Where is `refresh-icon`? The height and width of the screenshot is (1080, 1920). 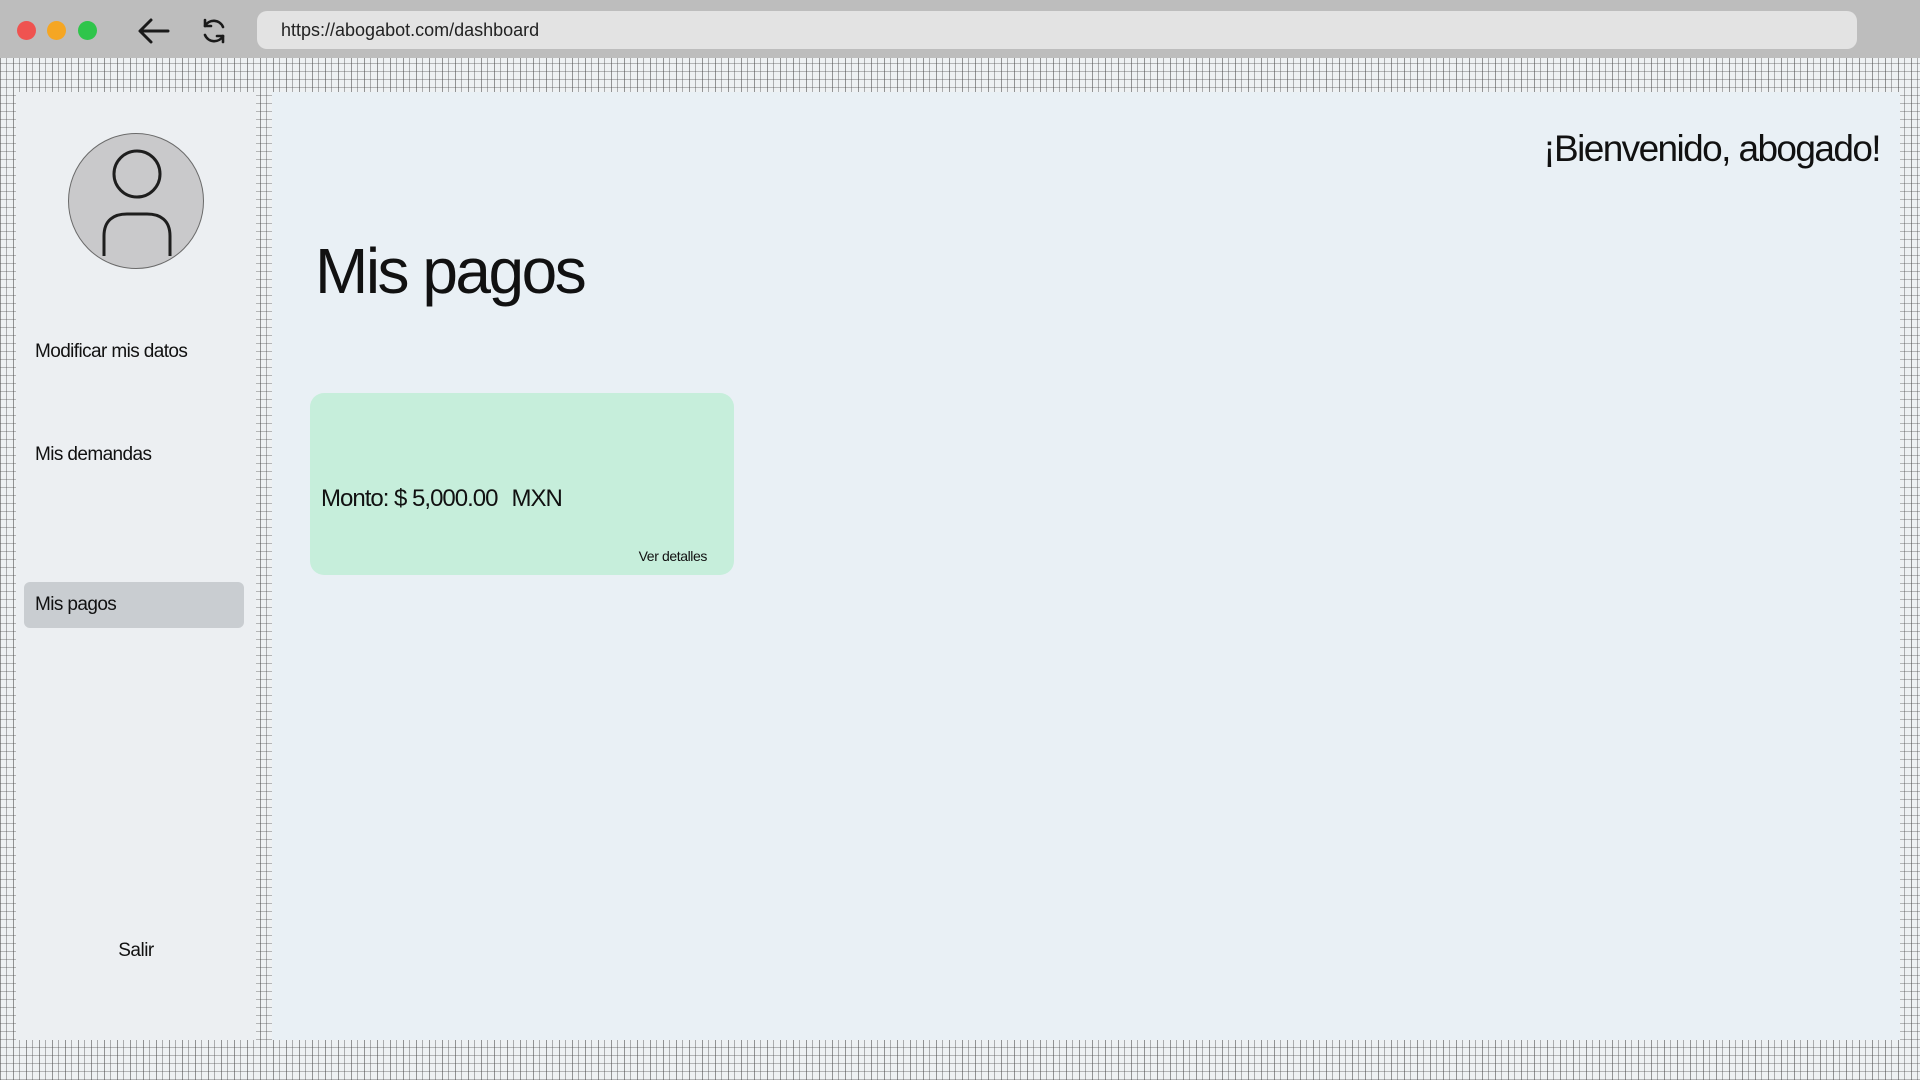 refresh-icon is located at coordinates (214, 31).